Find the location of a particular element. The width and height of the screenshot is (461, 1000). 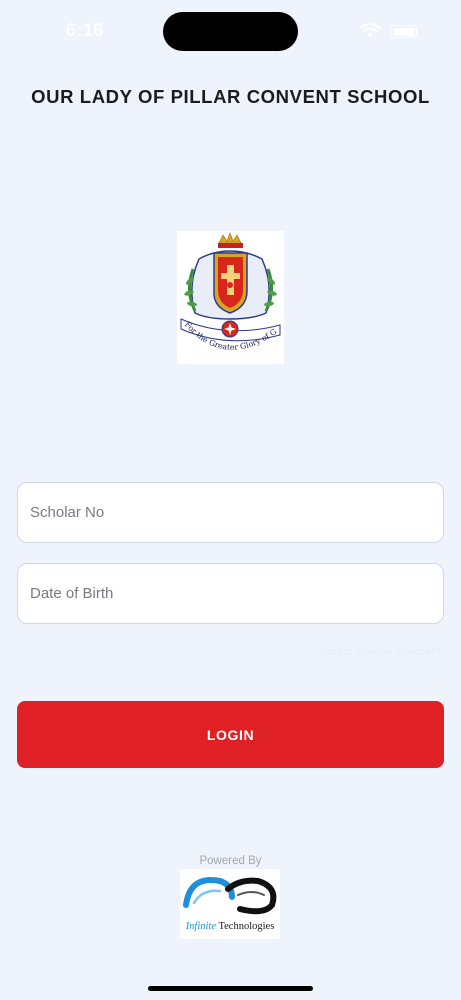

battery-level is located at coordinates (403, 31).